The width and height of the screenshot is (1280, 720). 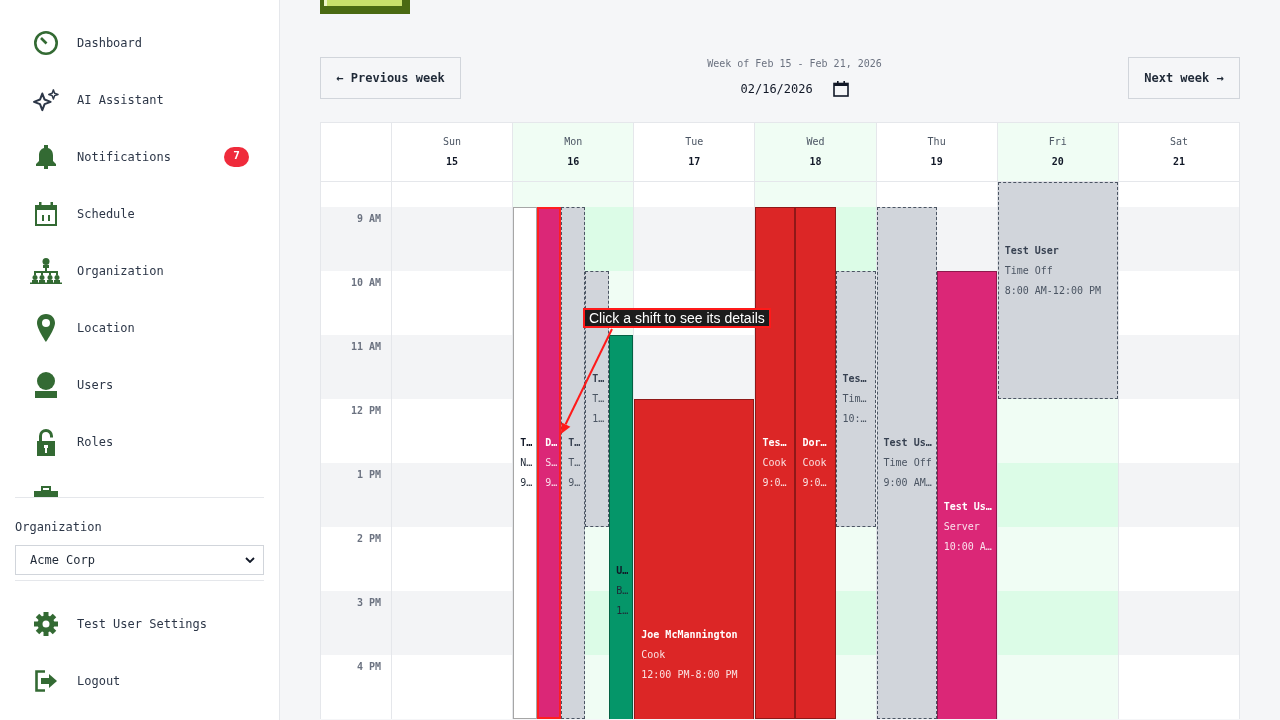 What do you see at coordinates (452, 162) in the screenshot?
I see `day-date: 15` at bounding box center [452, 162].